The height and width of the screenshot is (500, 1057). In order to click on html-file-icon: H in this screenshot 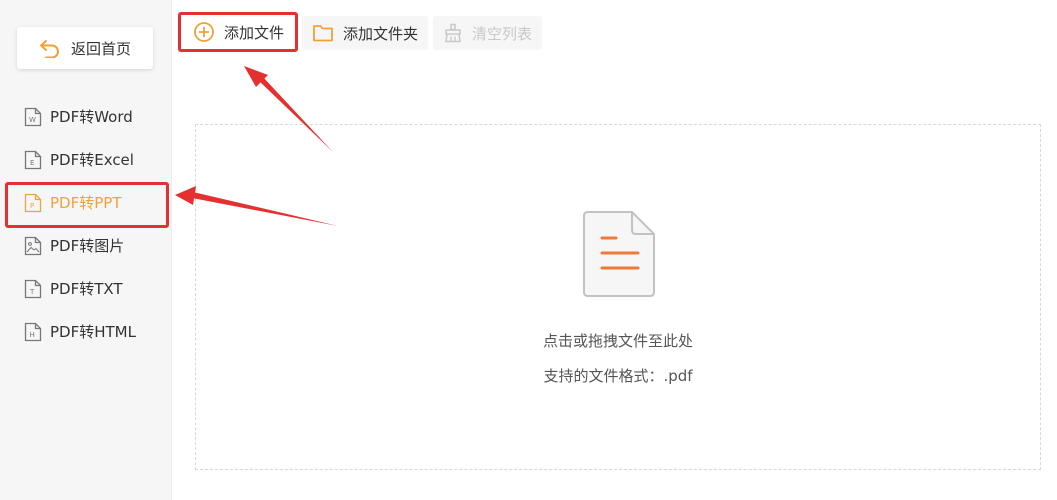, I will do `click(33, 331)`.